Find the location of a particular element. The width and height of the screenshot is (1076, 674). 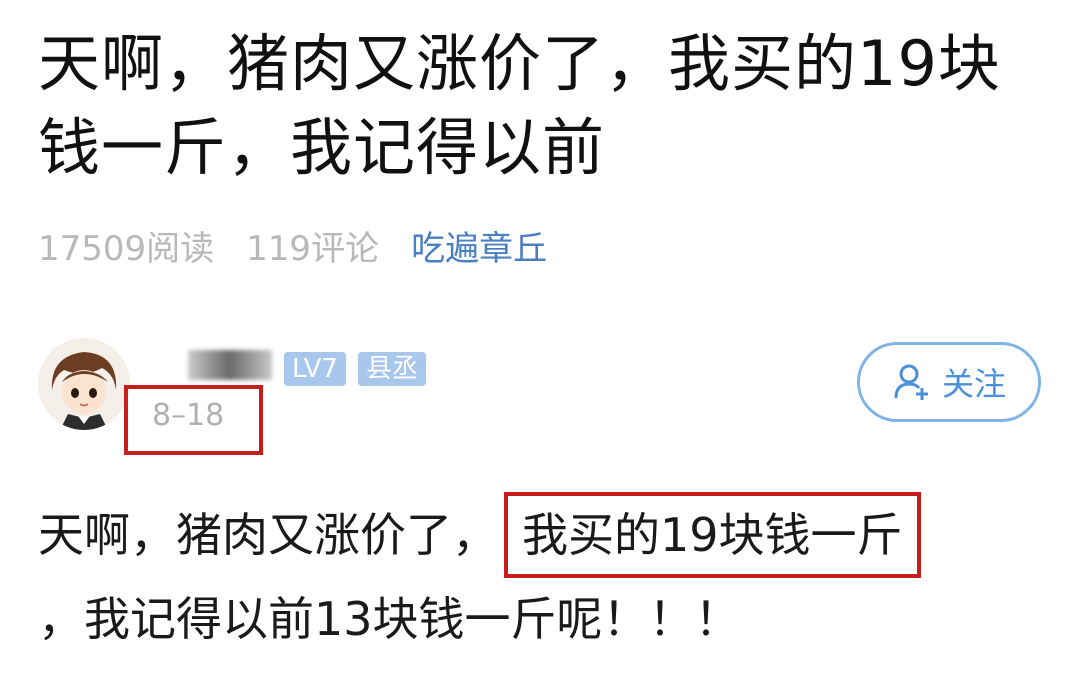

comment-text-end: ，我记得以前13块钱一斤呢！！！ is located at coordinates (389, 619).